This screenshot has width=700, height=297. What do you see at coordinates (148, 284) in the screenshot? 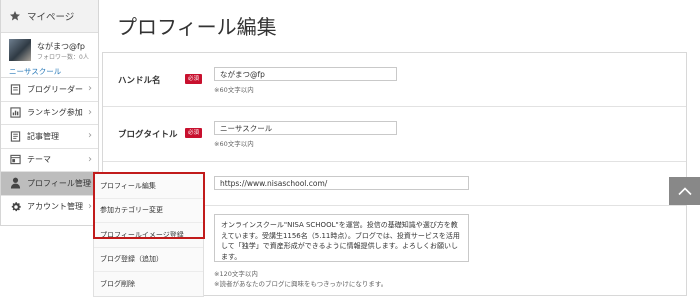
I see `submenu-item-blog-delete: ブログ削除` at bounding box center [148, 284].